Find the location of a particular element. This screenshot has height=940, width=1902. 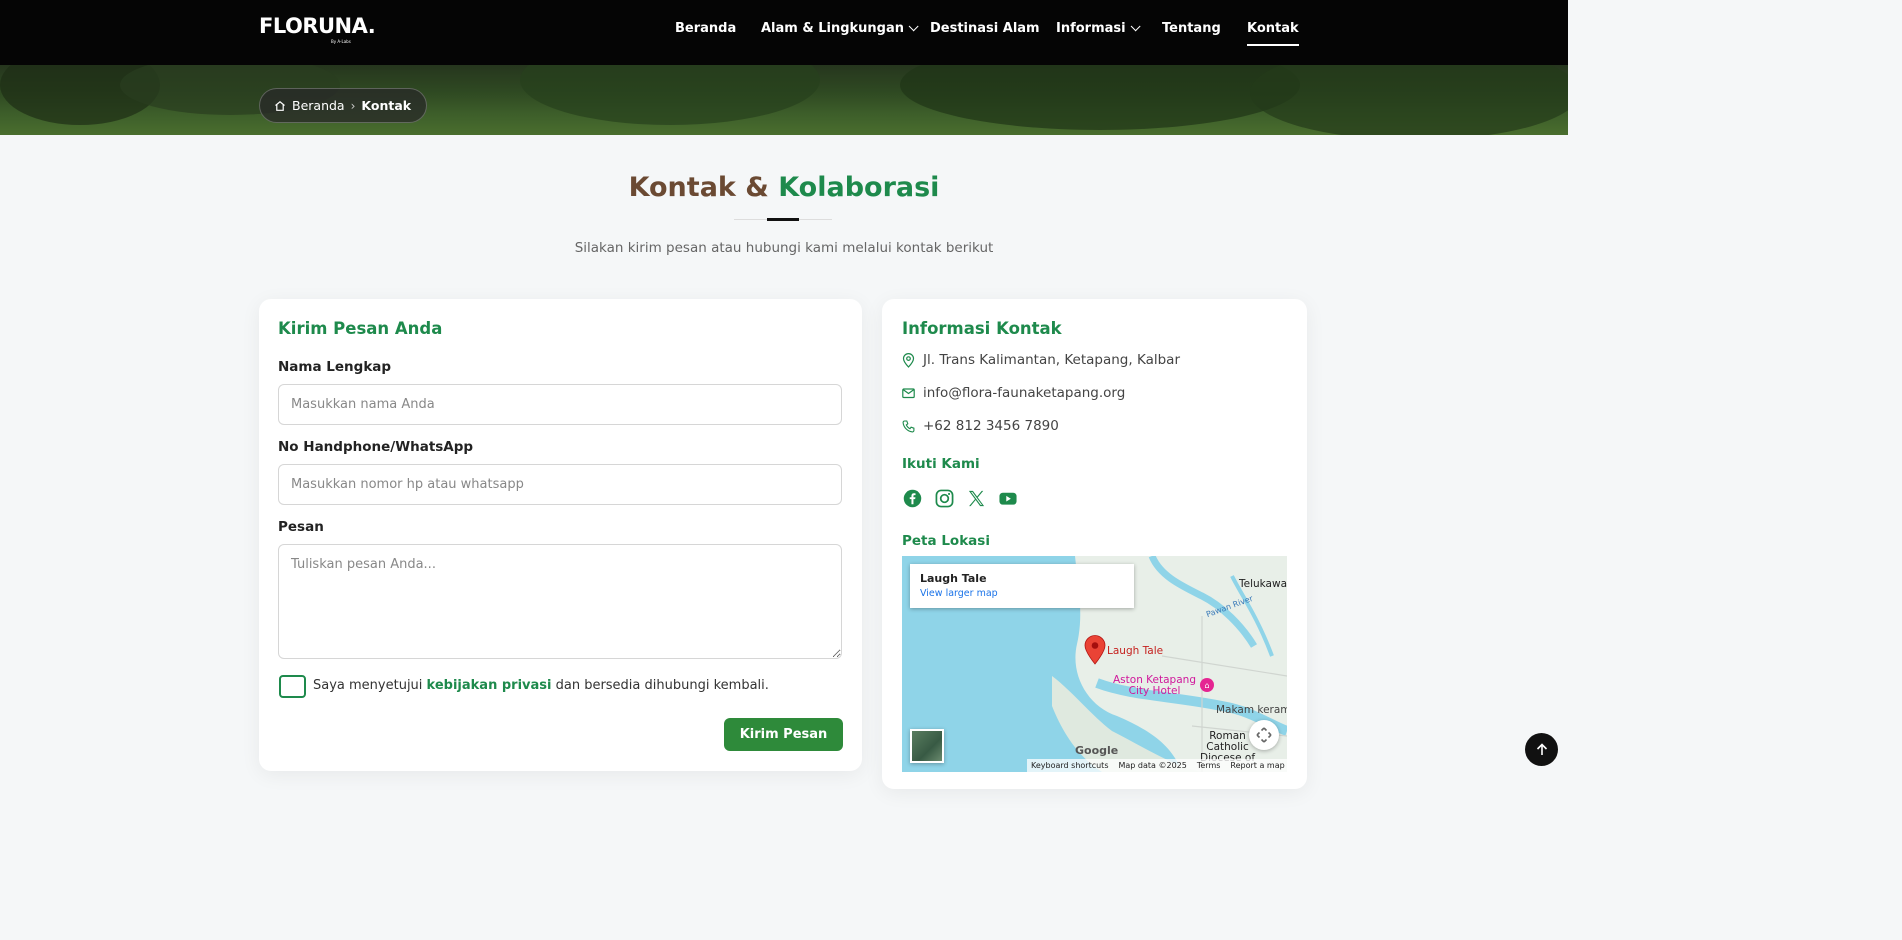

map-label-hotel: Aston Ketapang City Hotel is located at coordinates (1154, 685).